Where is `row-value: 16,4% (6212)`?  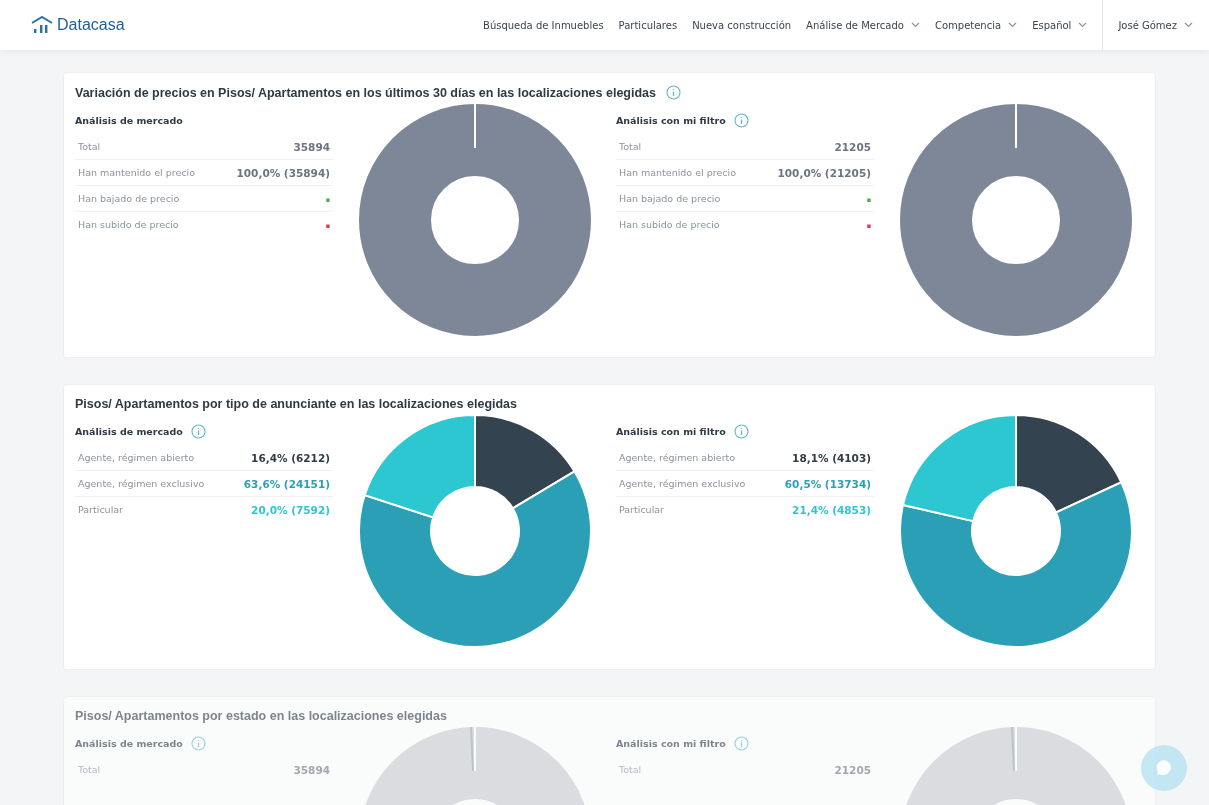 row-value: 16,4% (6212) is located at coordinates (290, 457).